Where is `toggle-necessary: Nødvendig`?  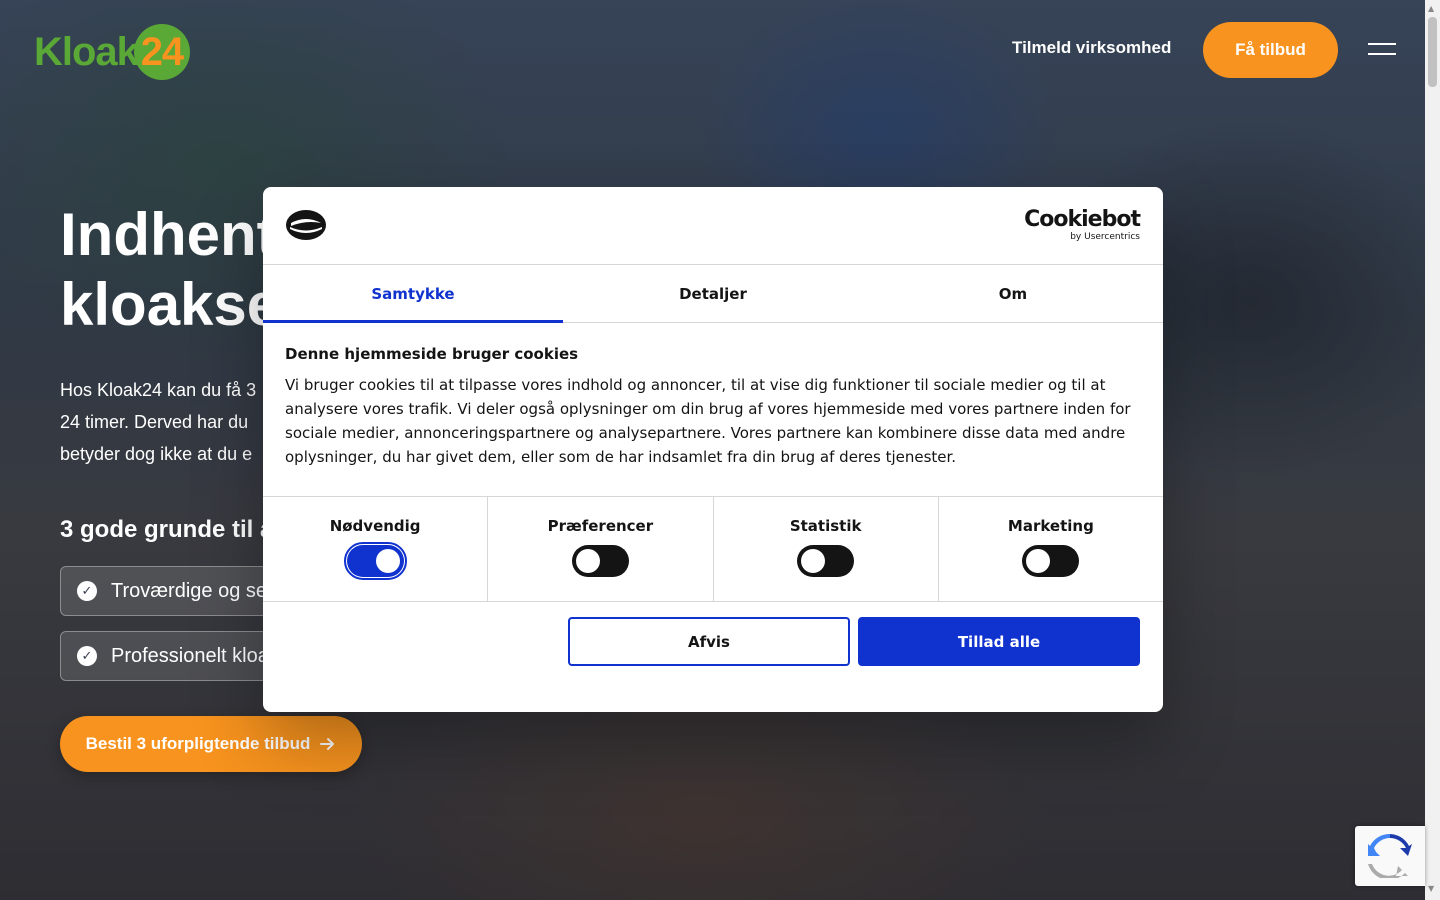 toggle-necessary: Nødvendig is located at coordinates (376, 549).